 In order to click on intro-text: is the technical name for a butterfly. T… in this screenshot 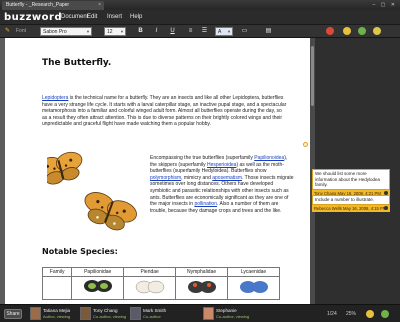, I will do `click(164, 111)`.